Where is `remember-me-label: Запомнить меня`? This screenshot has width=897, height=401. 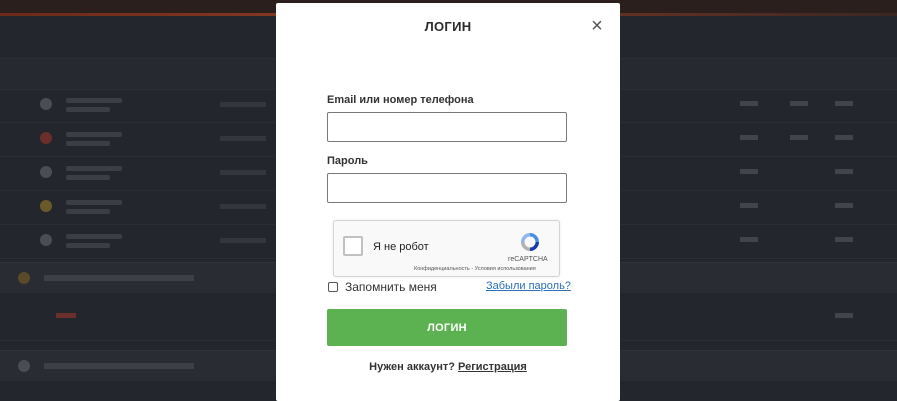
remember-me-label: Запомнить меня is located at coordinates (391, 287).